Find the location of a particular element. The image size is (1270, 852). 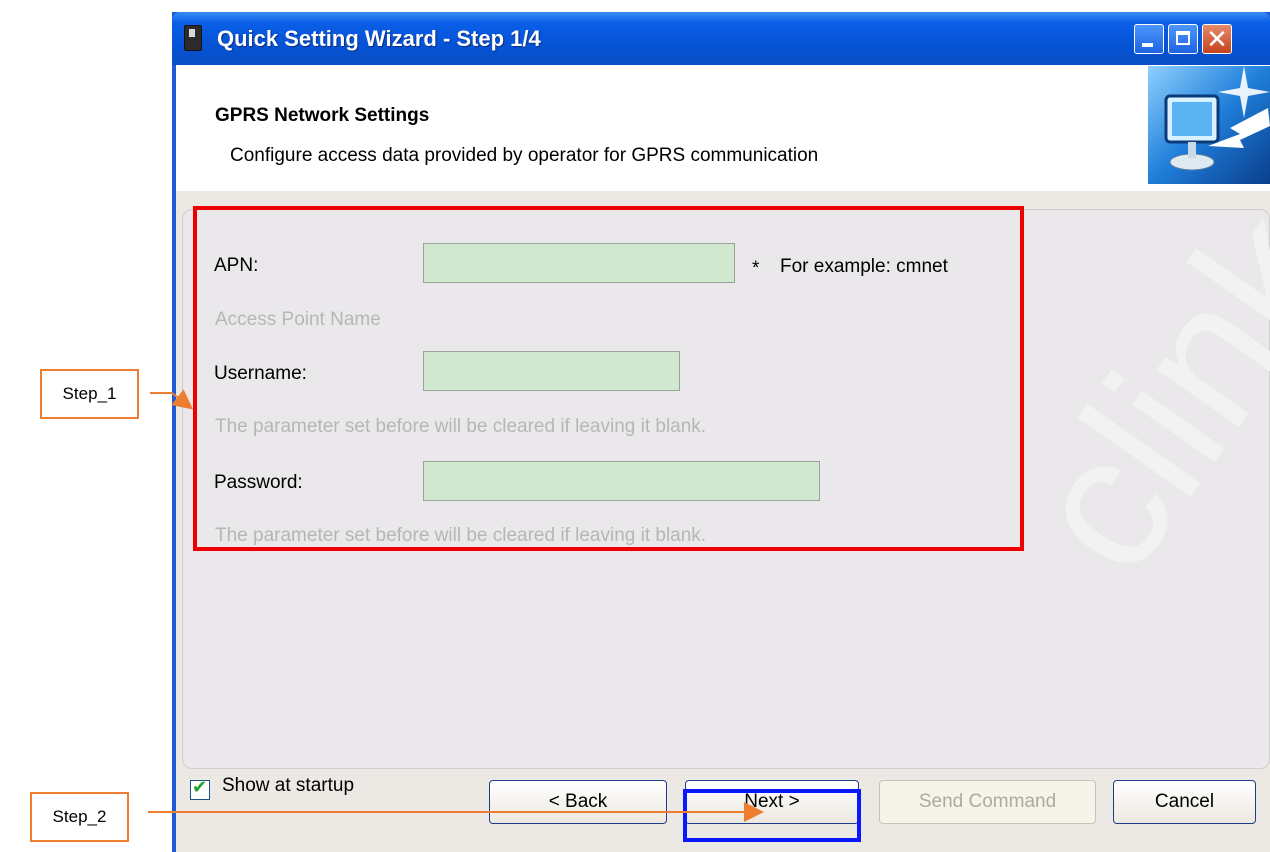

app-icon is located at coordinates (193, 38).